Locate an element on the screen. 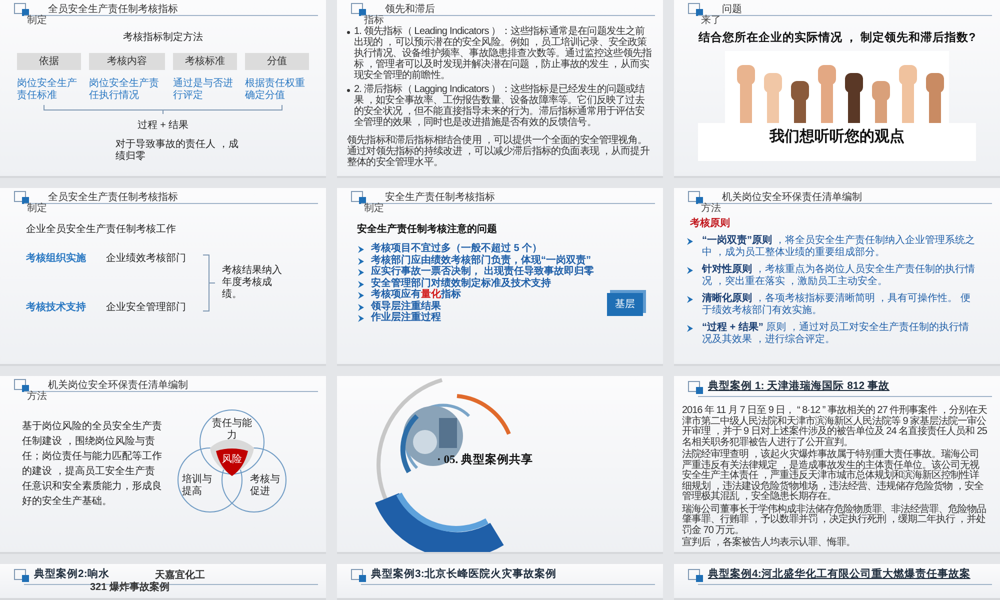 This screenshot has height=600, width=1000. level-tag: 基层 is located at coordinates (625, 304).